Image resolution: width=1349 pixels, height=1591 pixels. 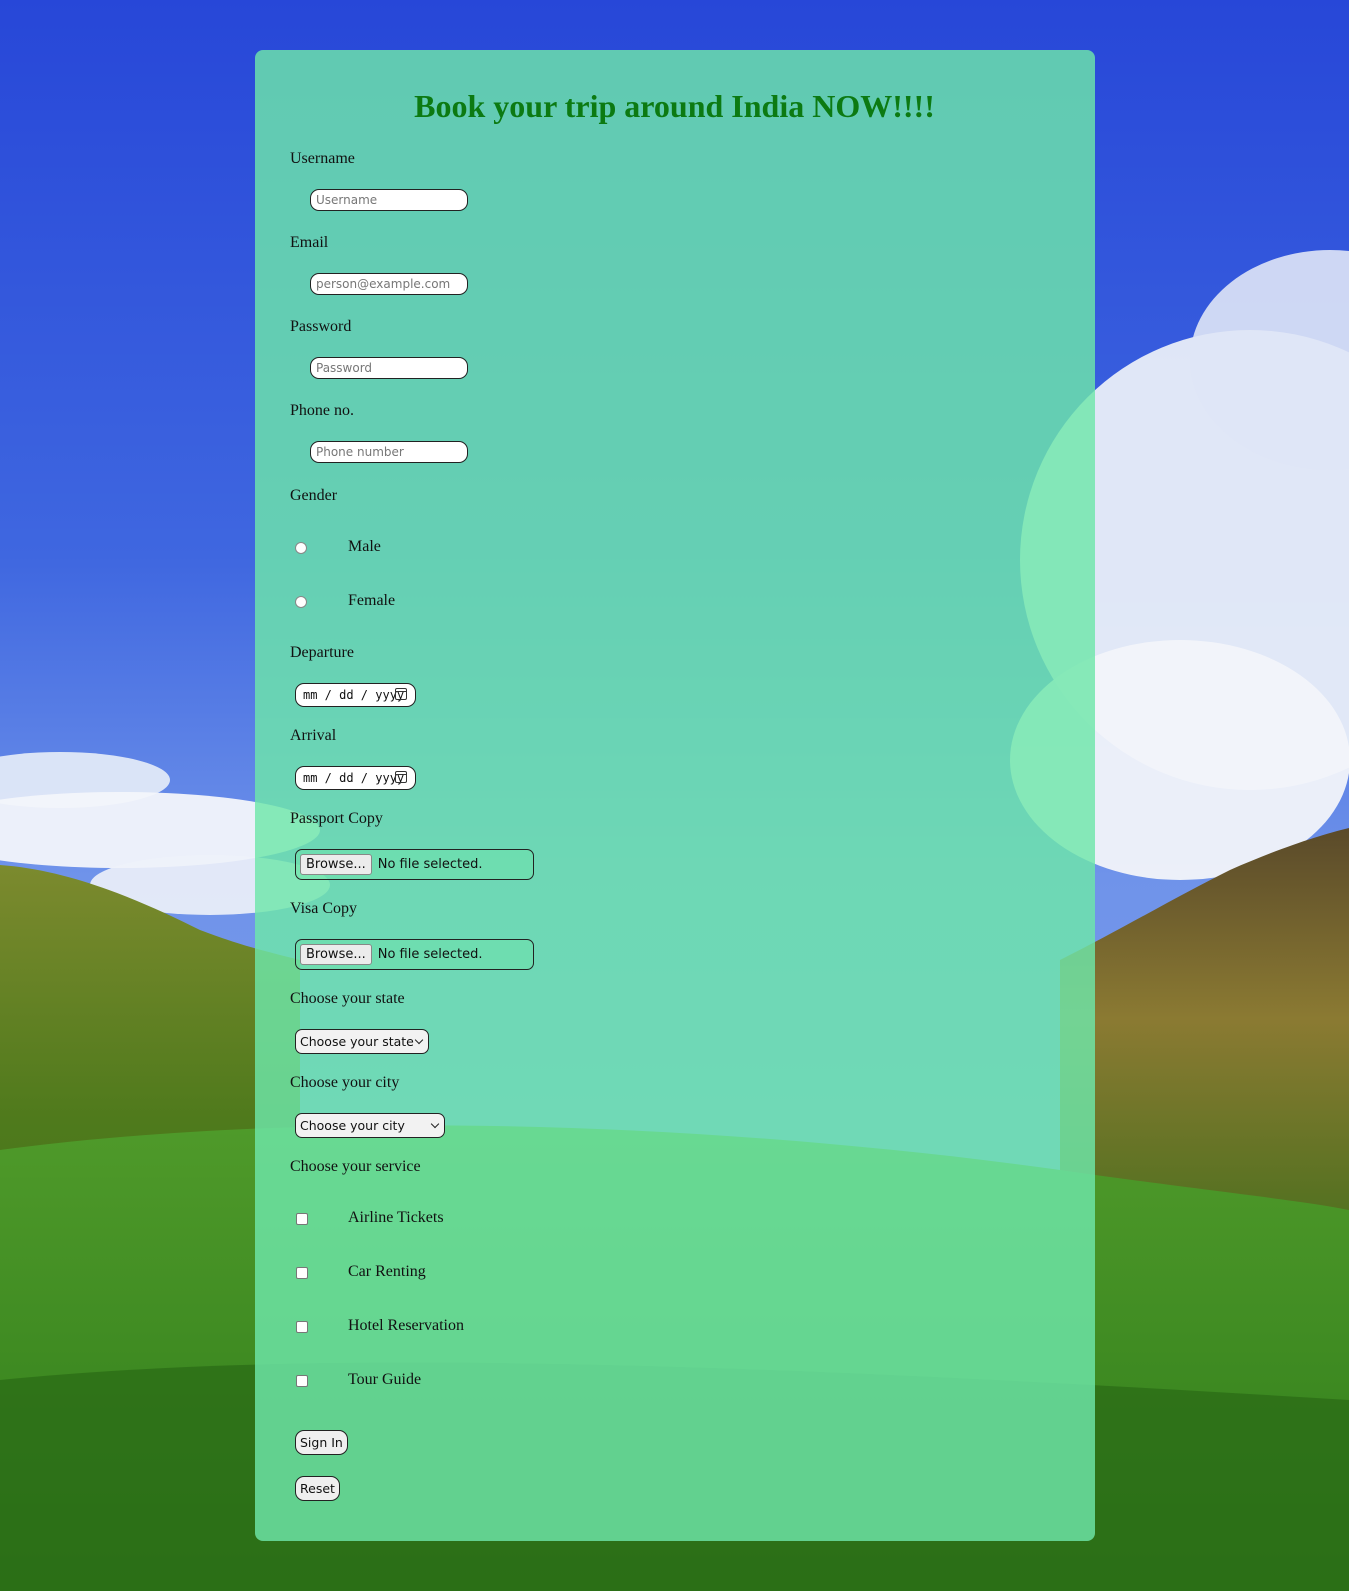 I want to click on password-label: Password, so click(x=321, y=326).